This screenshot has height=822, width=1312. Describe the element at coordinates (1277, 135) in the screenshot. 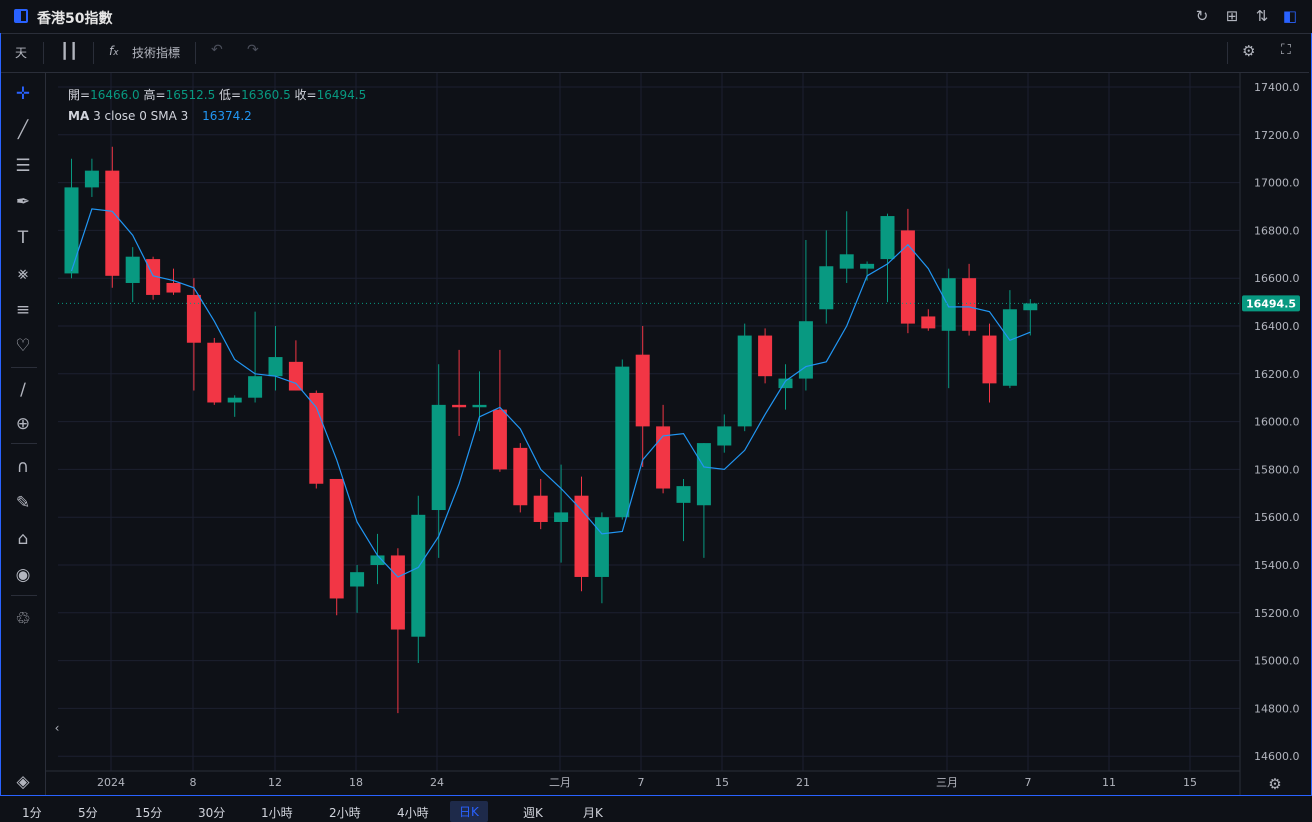

I see `y-tick-label: 17200.0` at that location.